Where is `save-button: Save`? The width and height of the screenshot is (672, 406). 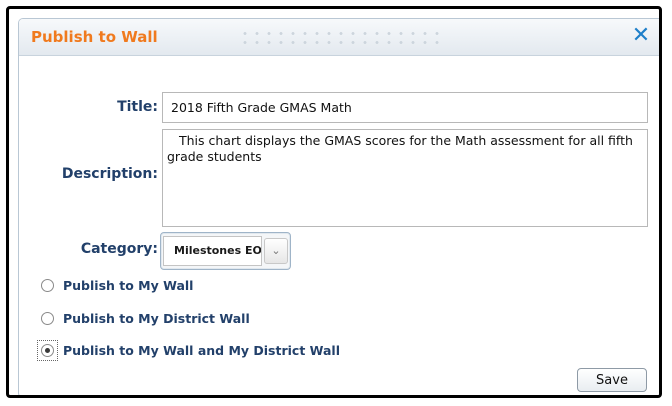
save-button: Save is located at coordinates (612, 380).